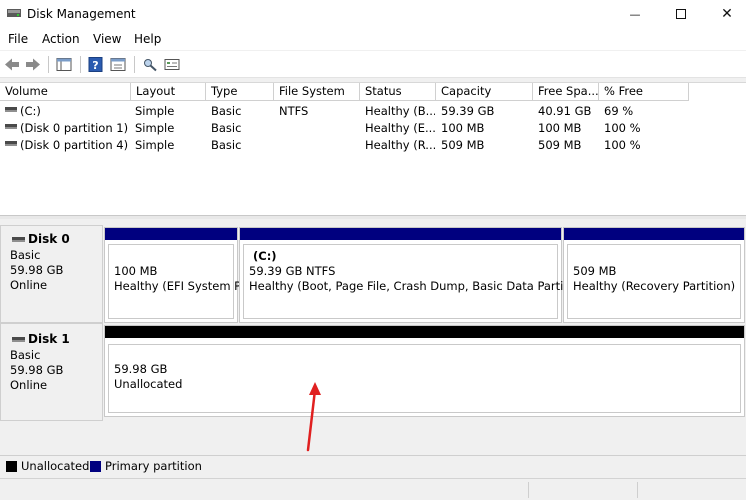 The height and width of the screenshot is (500, 746). Describe the element at coordinates (373, 489) in the screenshot. I see `status-bar` at that location.